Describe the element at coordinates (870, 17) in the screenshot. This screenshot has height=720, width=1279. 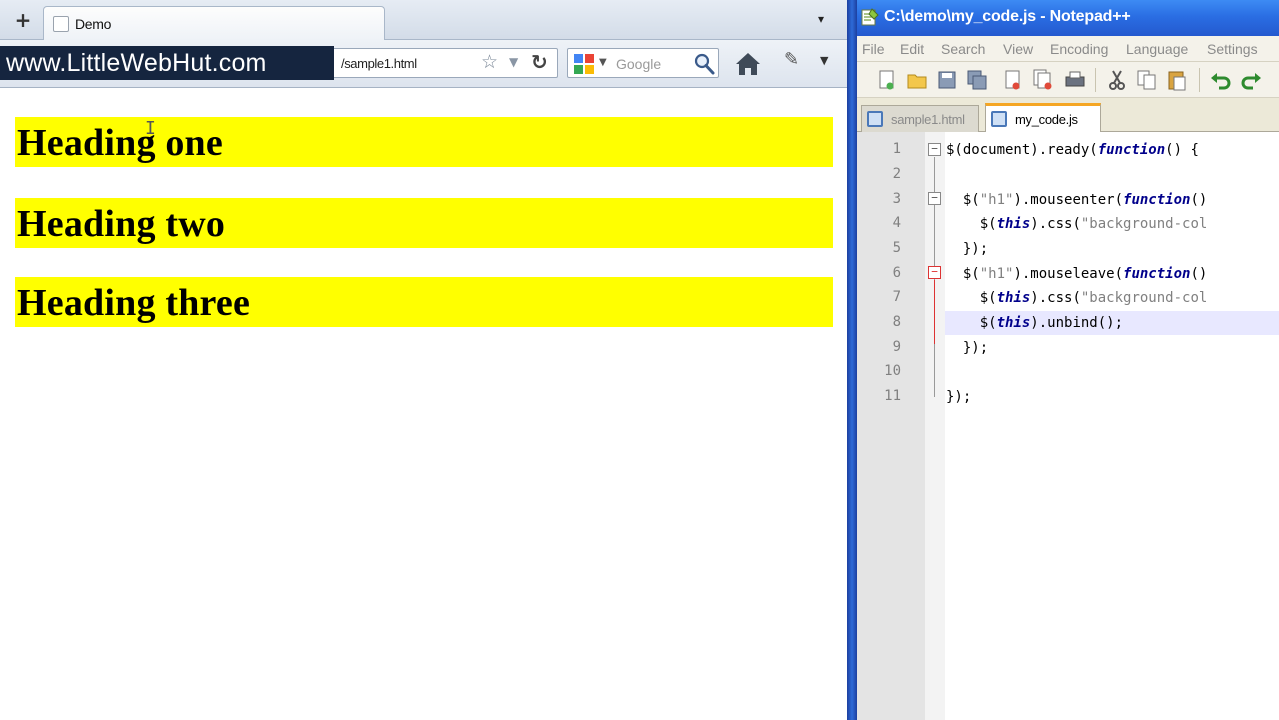
I see `notepad-app-icon` at that location.